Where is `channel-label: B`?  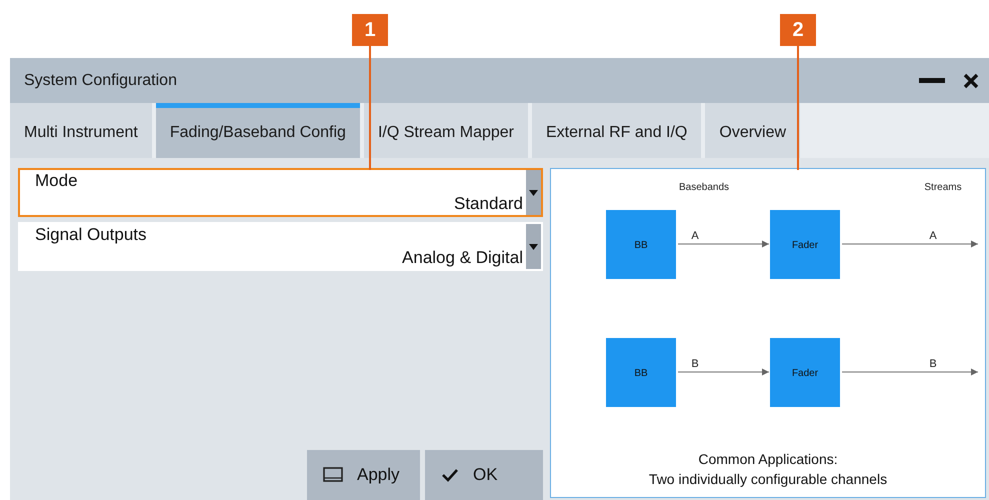
channel-label: B is located at coordinates (695, 364).